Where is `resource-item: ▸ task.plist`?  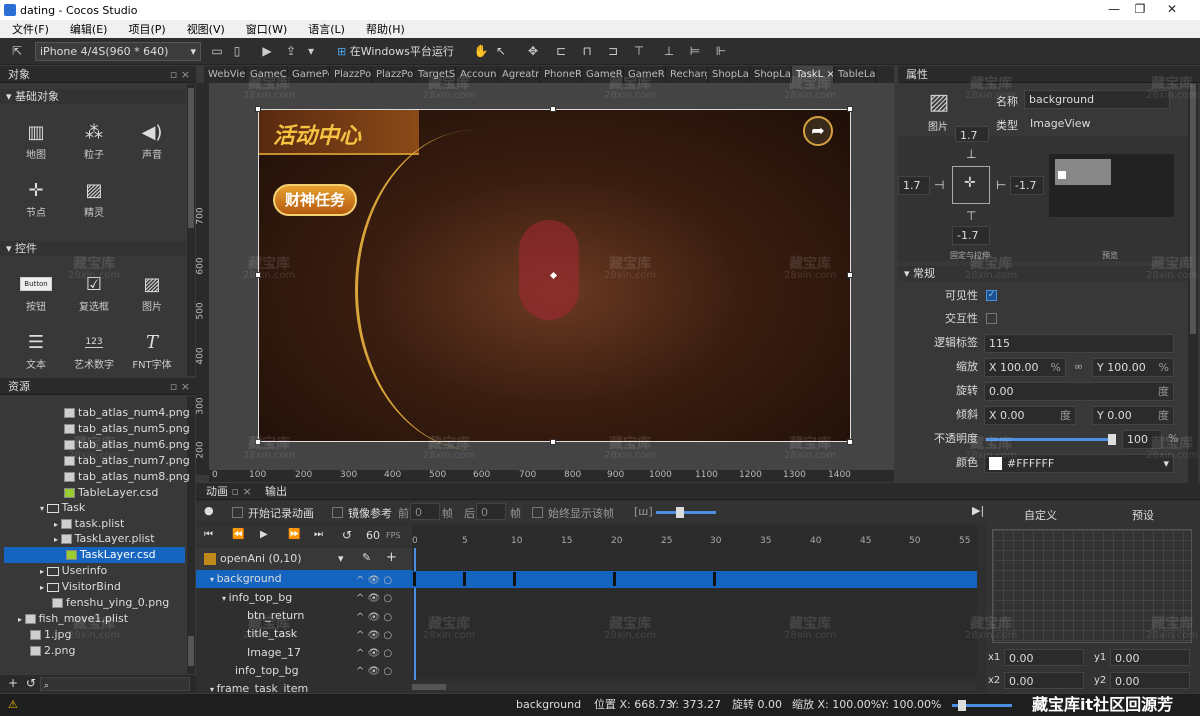 resource-item: ▸ task.plist is located at coordinates (89, 524).